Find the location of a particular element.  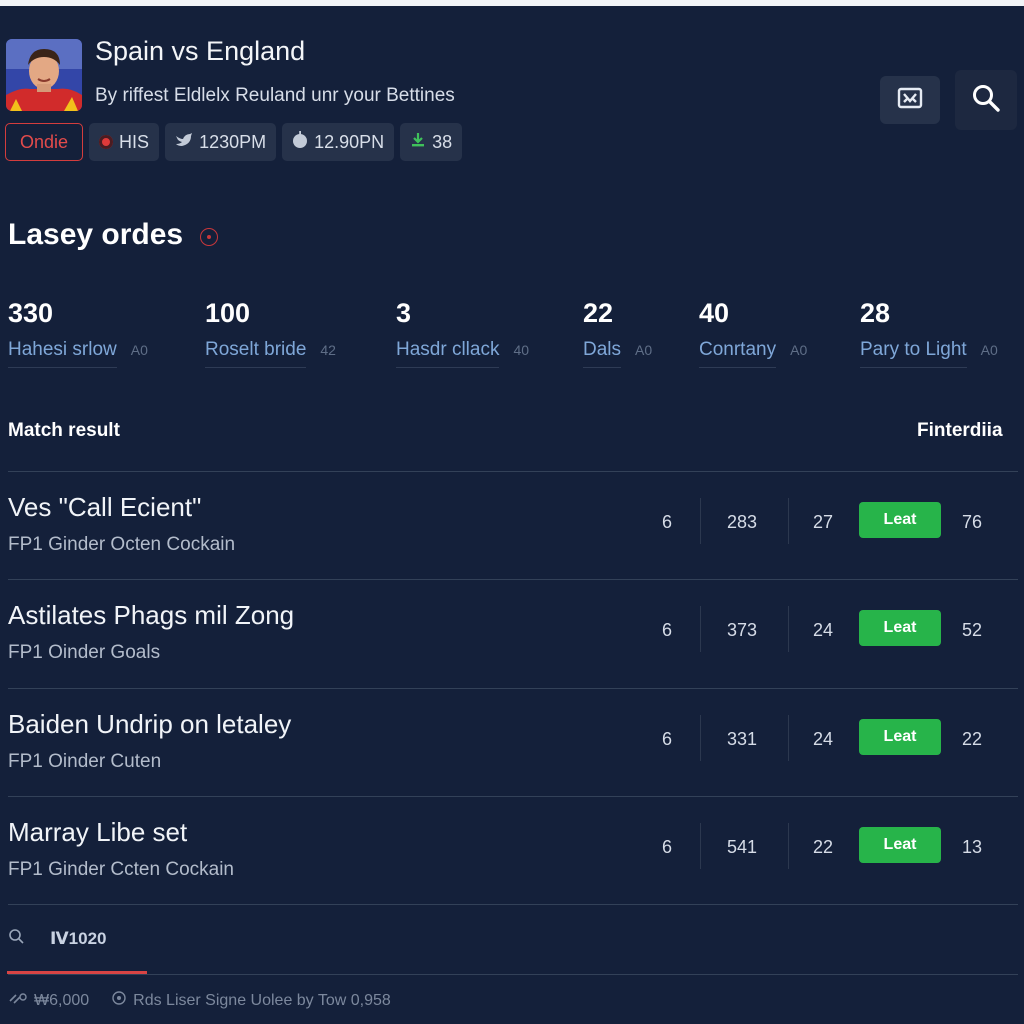

filter-chips: Ondie HIS 1230PM 12.90PN 38 is located at coordinates (234, 142).